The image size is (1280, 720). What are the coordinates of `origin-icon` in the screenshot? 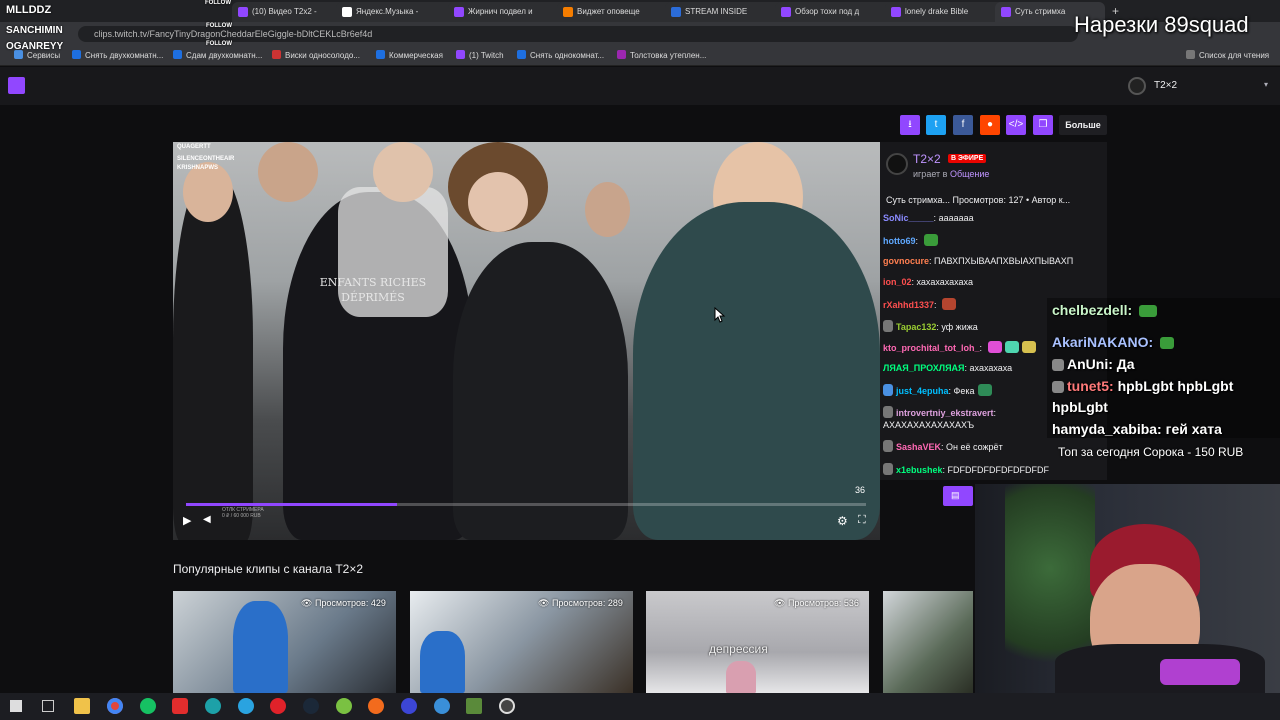 It's located at (376, 706).